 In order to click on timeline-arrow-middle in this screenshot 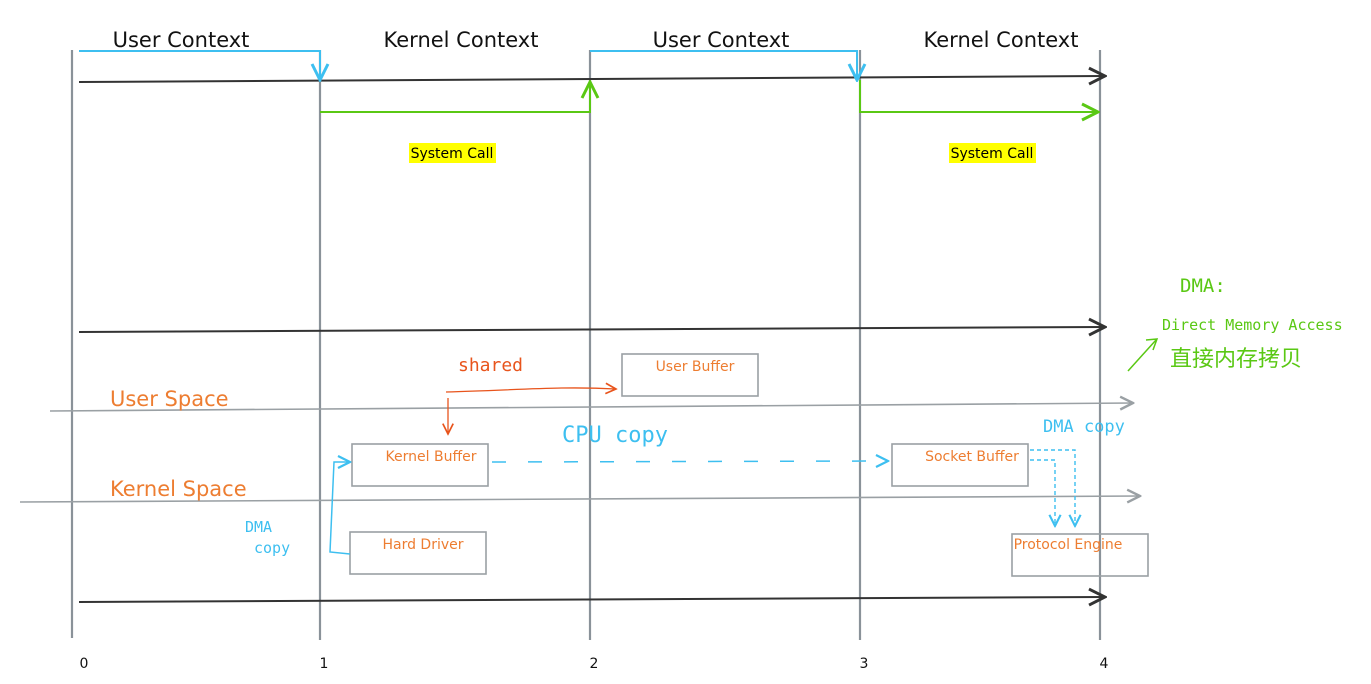, I will do `click(591, 329)`.